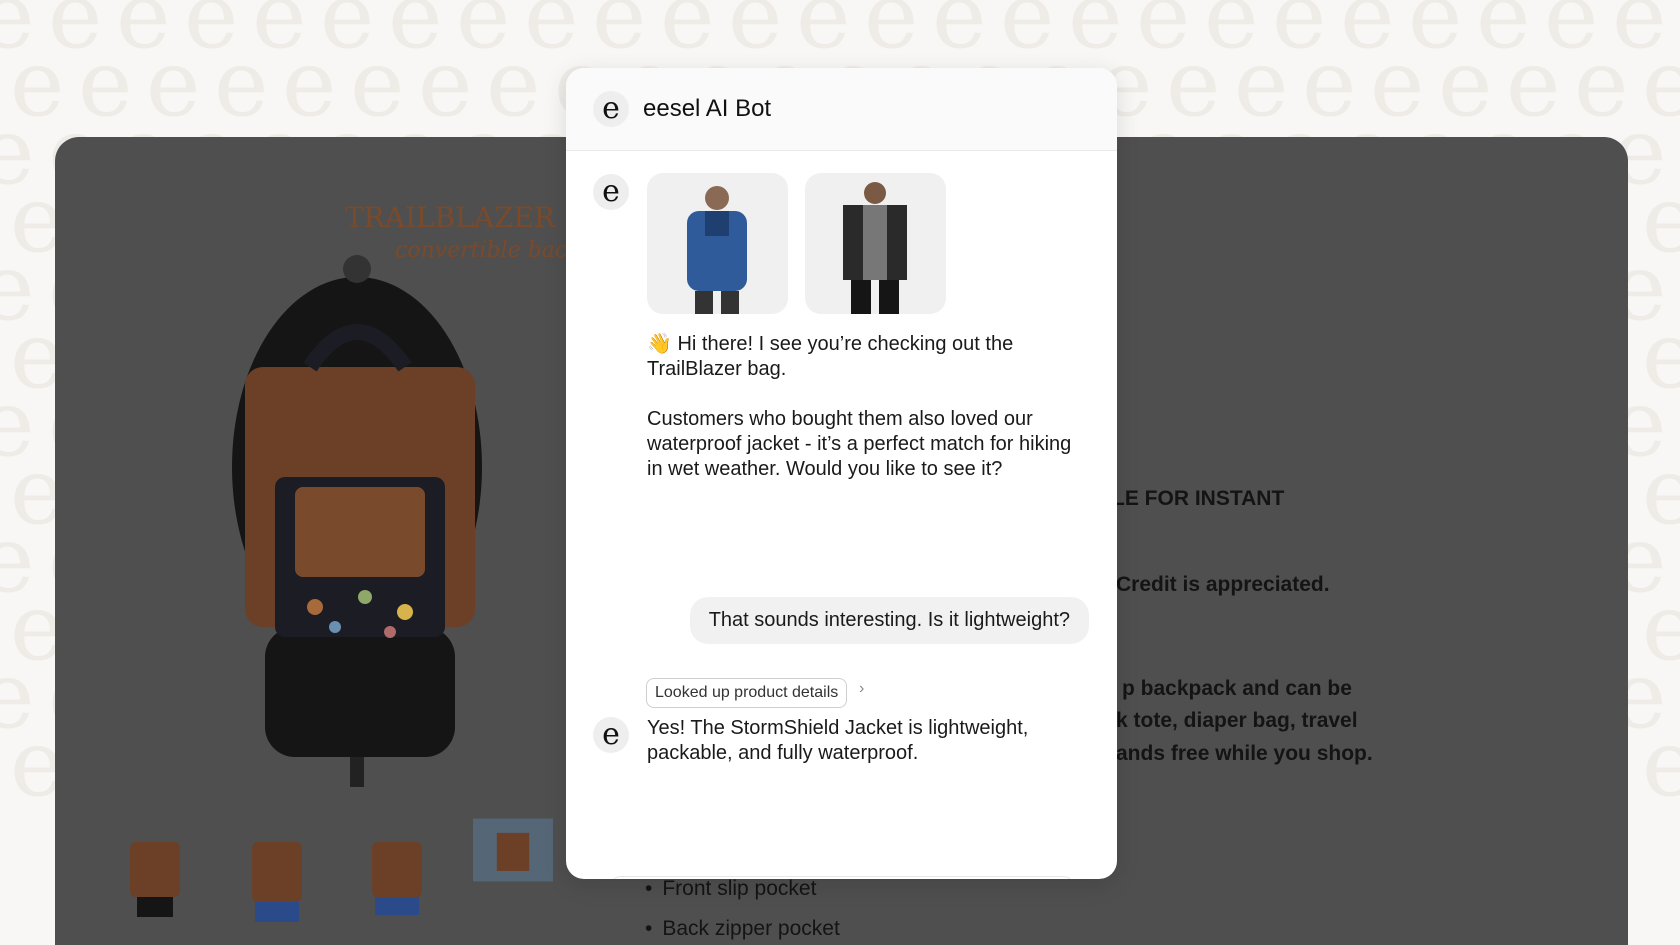 The width and height of the screenshot is (1680, 945). What do you see at coordinates (403, 494) in the screenshot?
I see `backpack-product-image: TRAILBLAZER convertible backpack` at bounding box center [403, 494].